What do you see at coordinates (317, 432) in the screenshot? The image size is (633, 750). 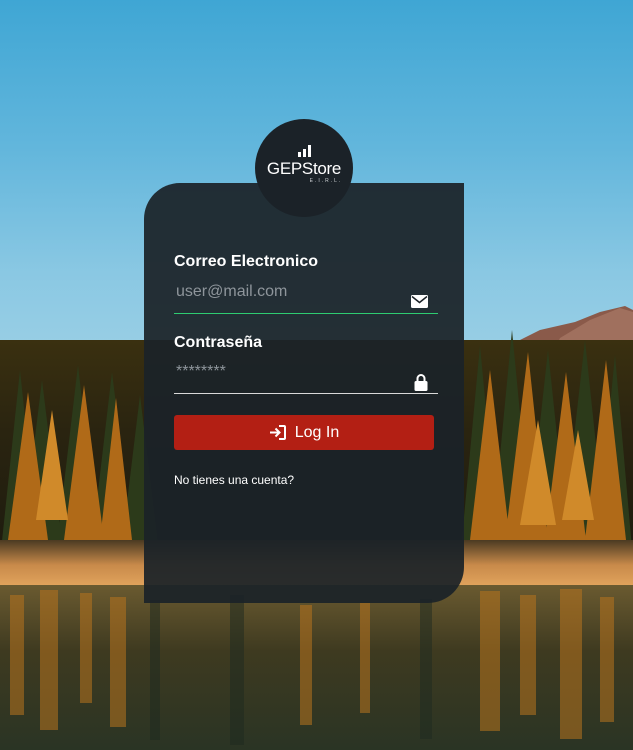 I see `login-button-label: Log In` at bounding box center [317, 432].